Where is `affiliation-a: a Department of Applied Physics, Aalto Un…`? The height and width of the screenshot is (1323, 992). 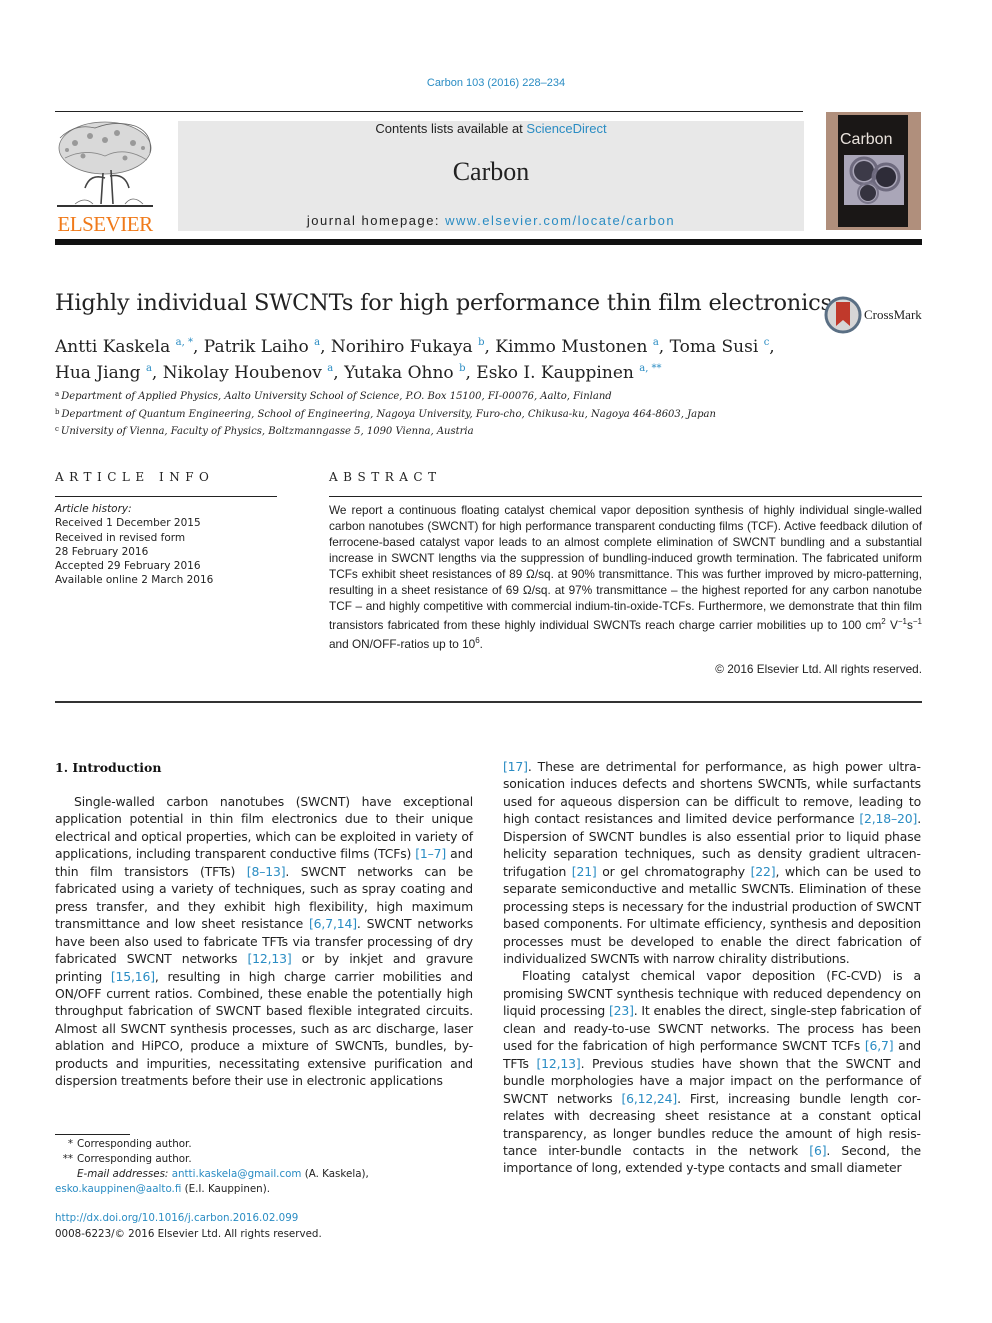 affiliation-a: a Department of Applied Physics, Aalto Un… is located at coordinates (385, 396).